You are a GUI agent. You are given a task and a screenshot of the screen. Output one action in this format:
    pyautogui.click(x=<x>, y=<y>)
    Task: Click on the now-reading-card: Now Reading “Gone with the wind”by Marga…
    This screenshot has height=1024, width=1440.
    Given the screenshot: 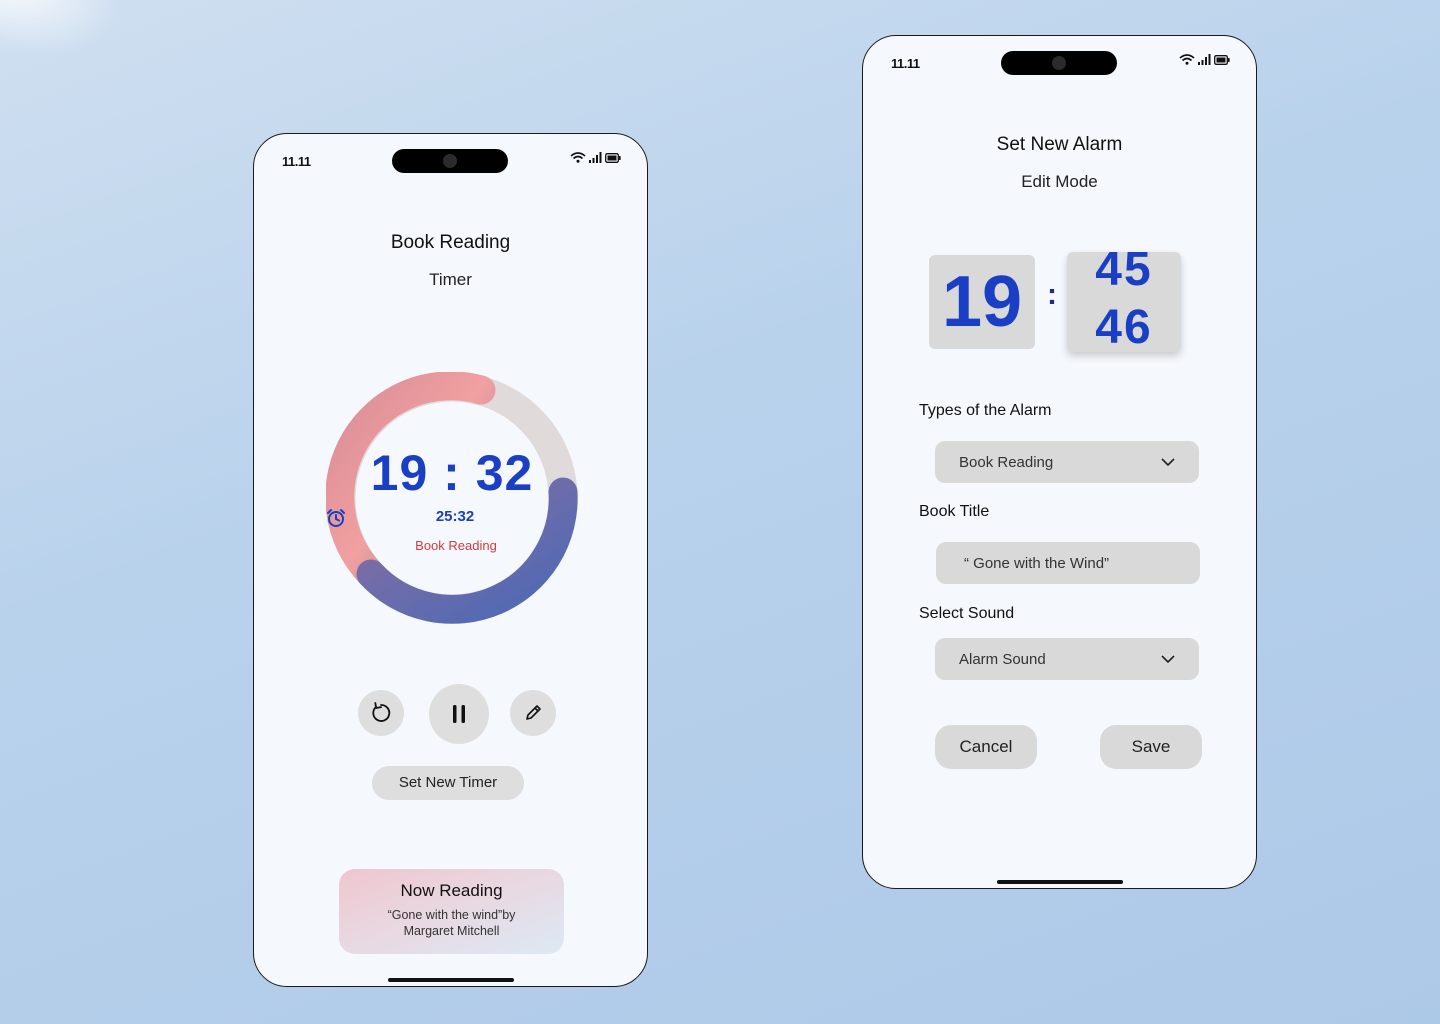 What is the action you would take?
    pyautogui.click(x=451, y=911)
    